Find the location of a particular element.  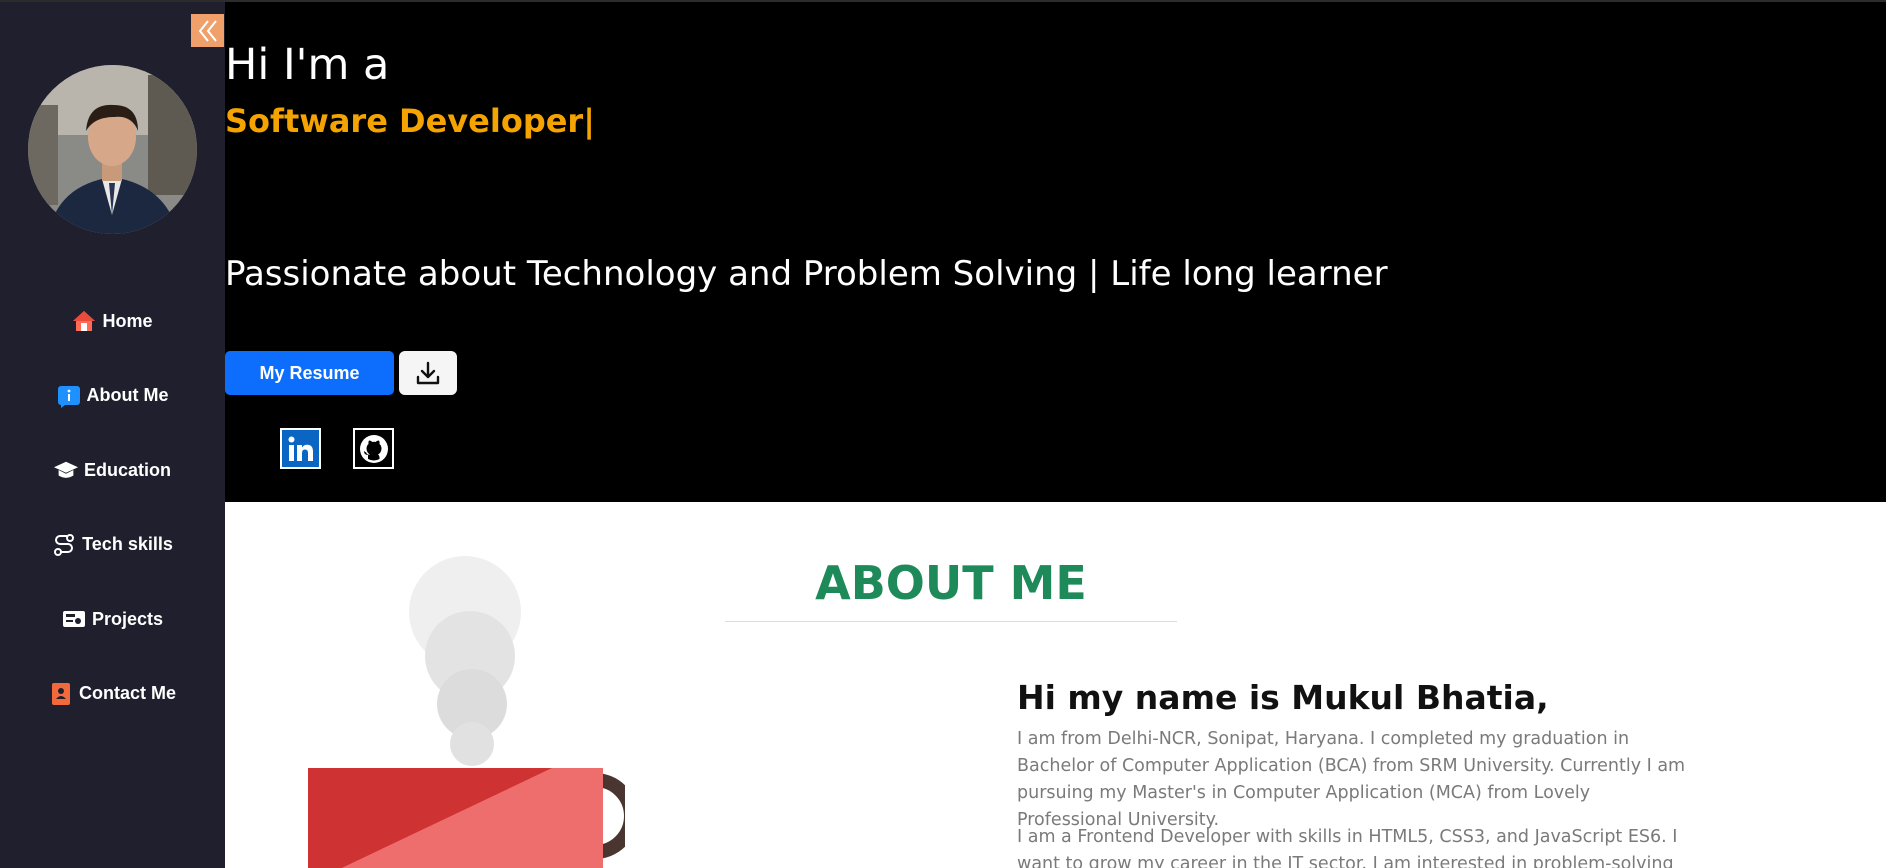

sidebar-item-home: Home is located at coordinates (112, 321).